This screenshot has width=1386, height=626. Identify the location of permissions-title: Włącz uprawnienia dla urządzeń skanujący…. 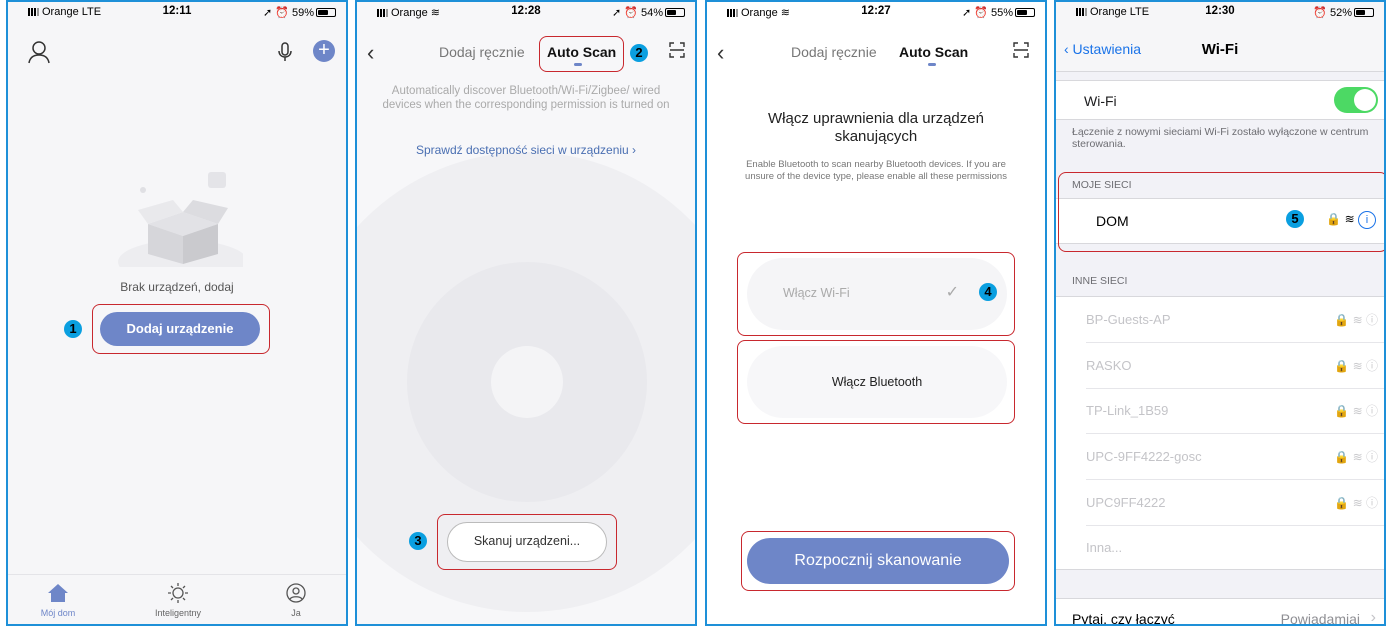
(876, 127).